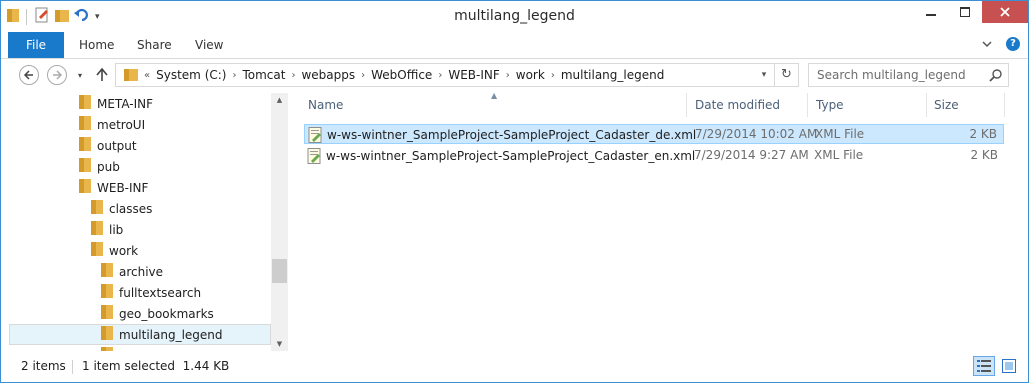 Image resolution: width=1029 pixels, height=383 pixels. What do you see at coordinates (116, 229) in the screenshot?
I see `tree-item-label: lib` at bounding box center [116, 229].